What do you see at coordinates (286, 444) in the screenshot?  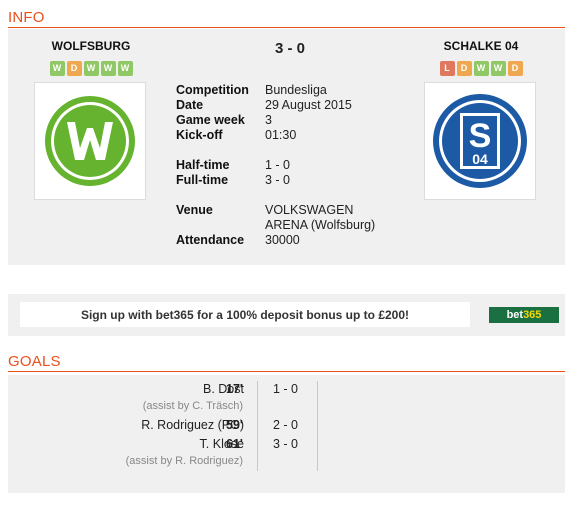 I see `goal-score: 3 - 0` at bounding box center [286, 444].